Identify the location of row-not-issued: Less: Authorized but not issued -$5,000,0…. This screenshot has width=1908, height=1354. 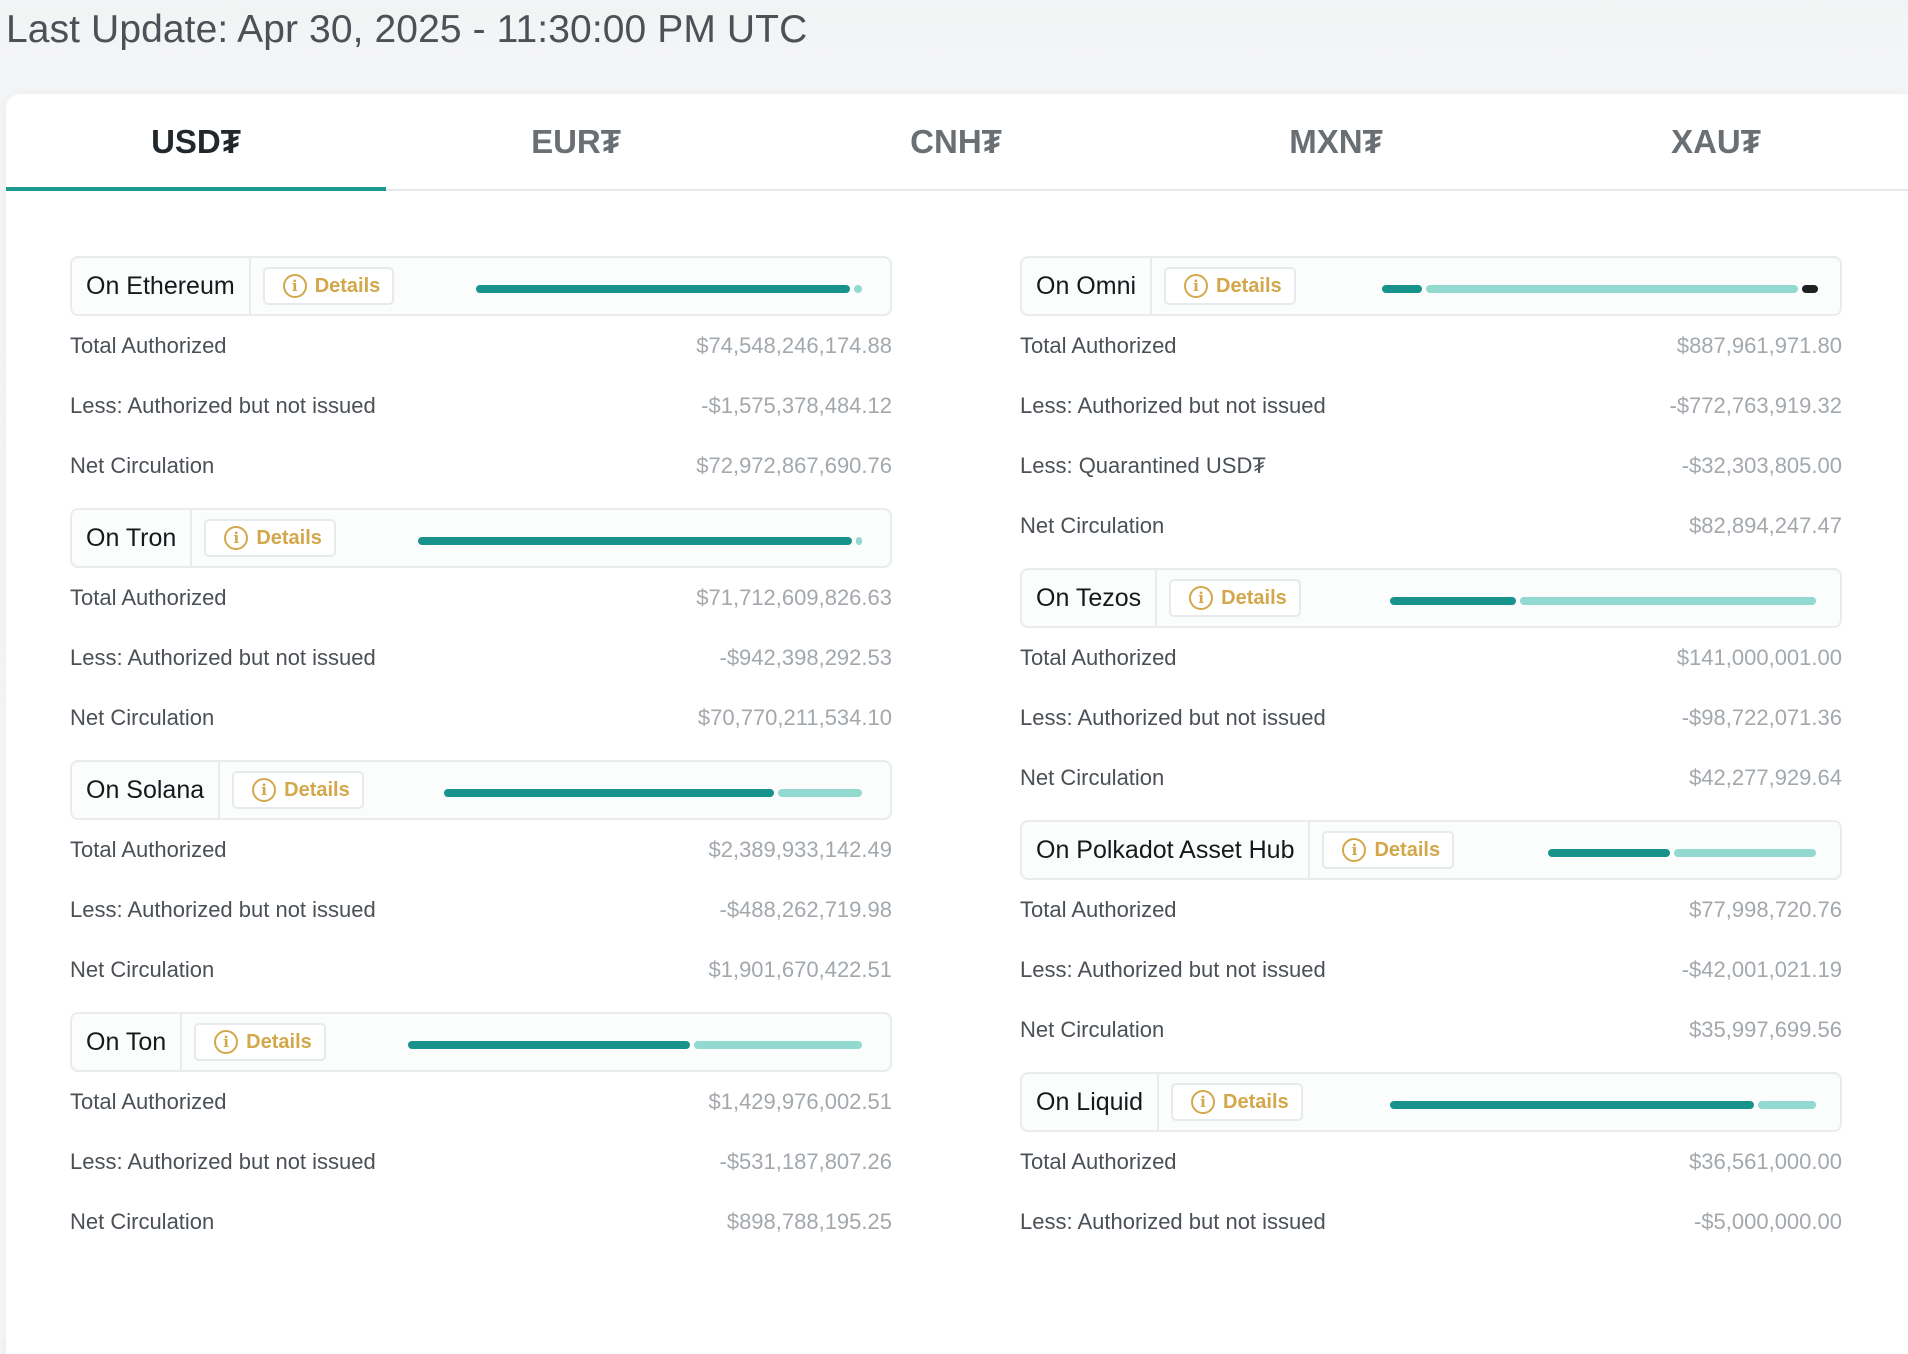
(1431, 1222).